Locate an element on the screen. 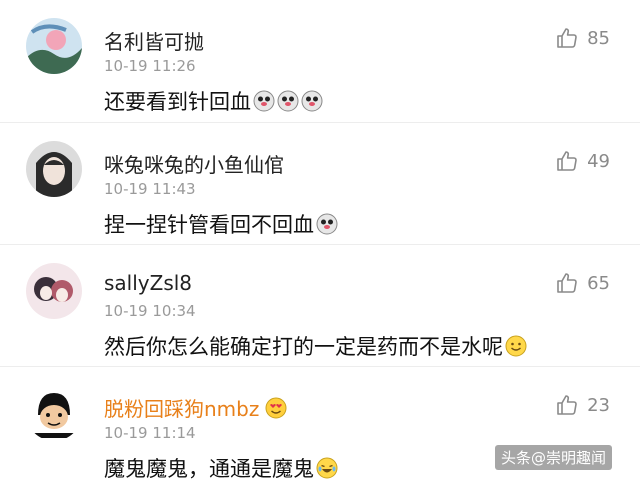 The image size is (640, 482). timestamp: 10-19 11:26 is located at coordinates (150, 66).